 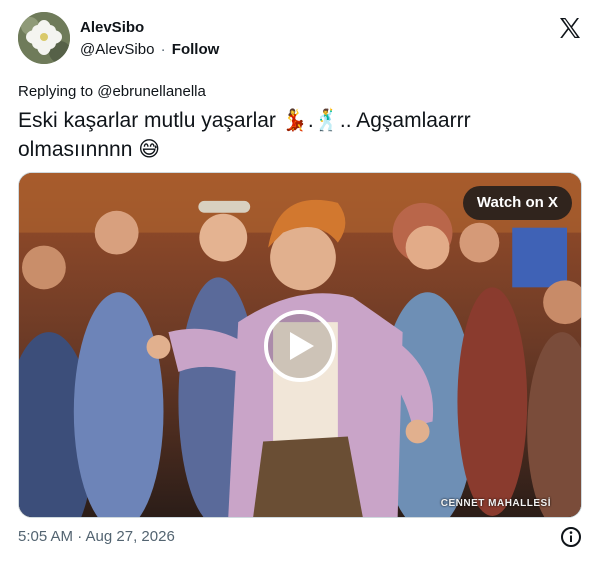 I want to click on display-name: AlevSibo, so click(x=149, y=28).